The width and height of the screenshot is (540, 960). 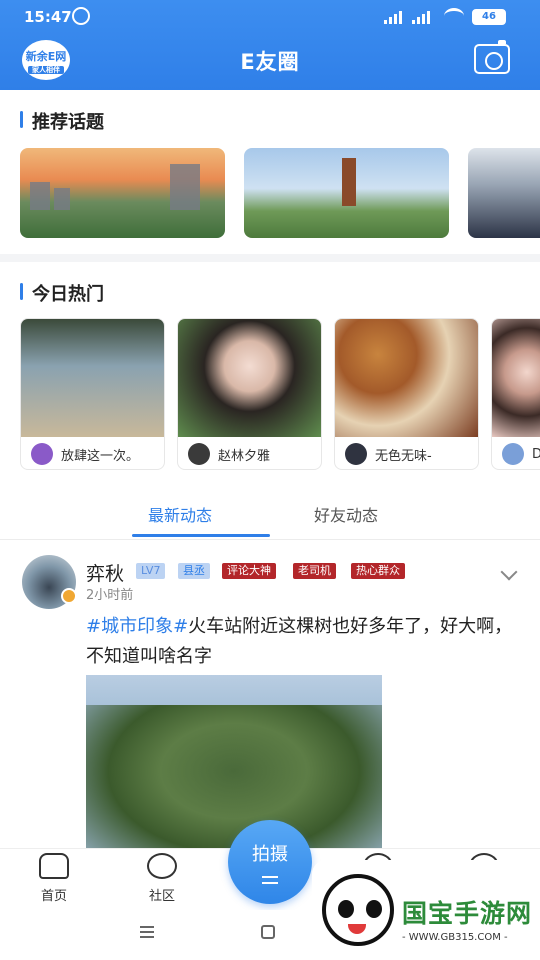 I want to click on hot-card: D, so click(x=515, y=394).